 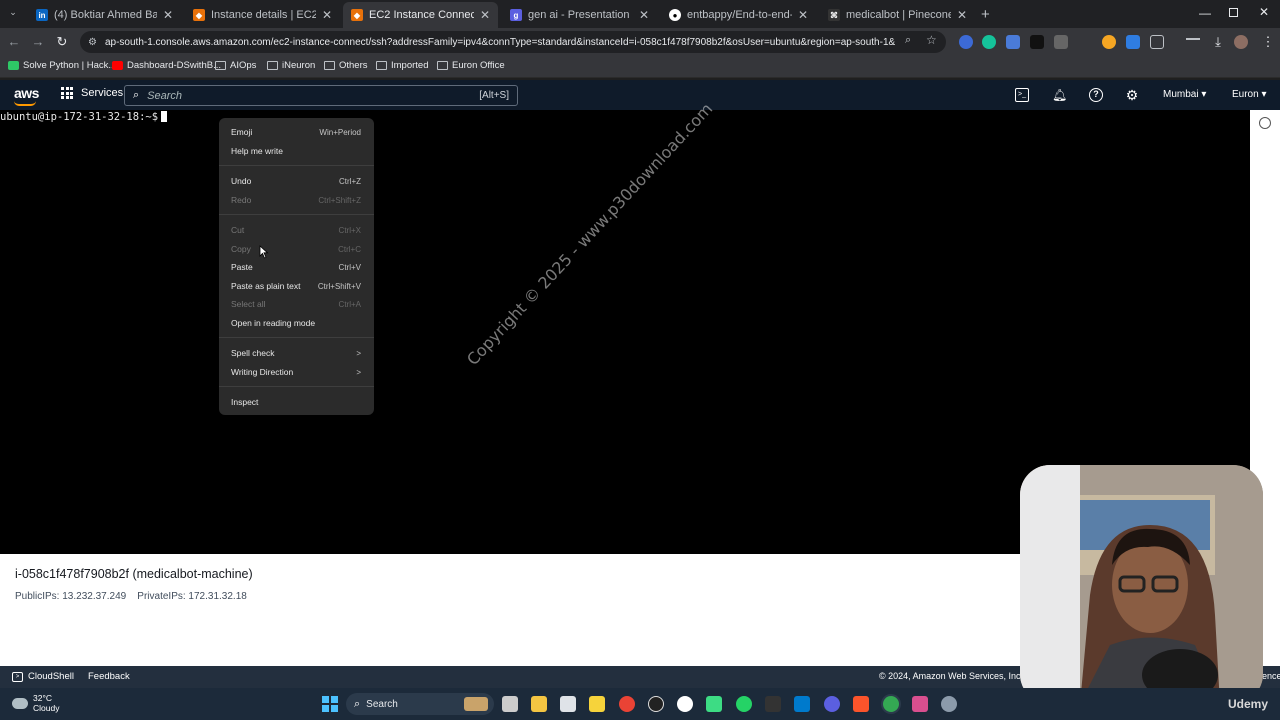 I want to click on bookmark-star-icon: ☆, so click(x=931, y=40).